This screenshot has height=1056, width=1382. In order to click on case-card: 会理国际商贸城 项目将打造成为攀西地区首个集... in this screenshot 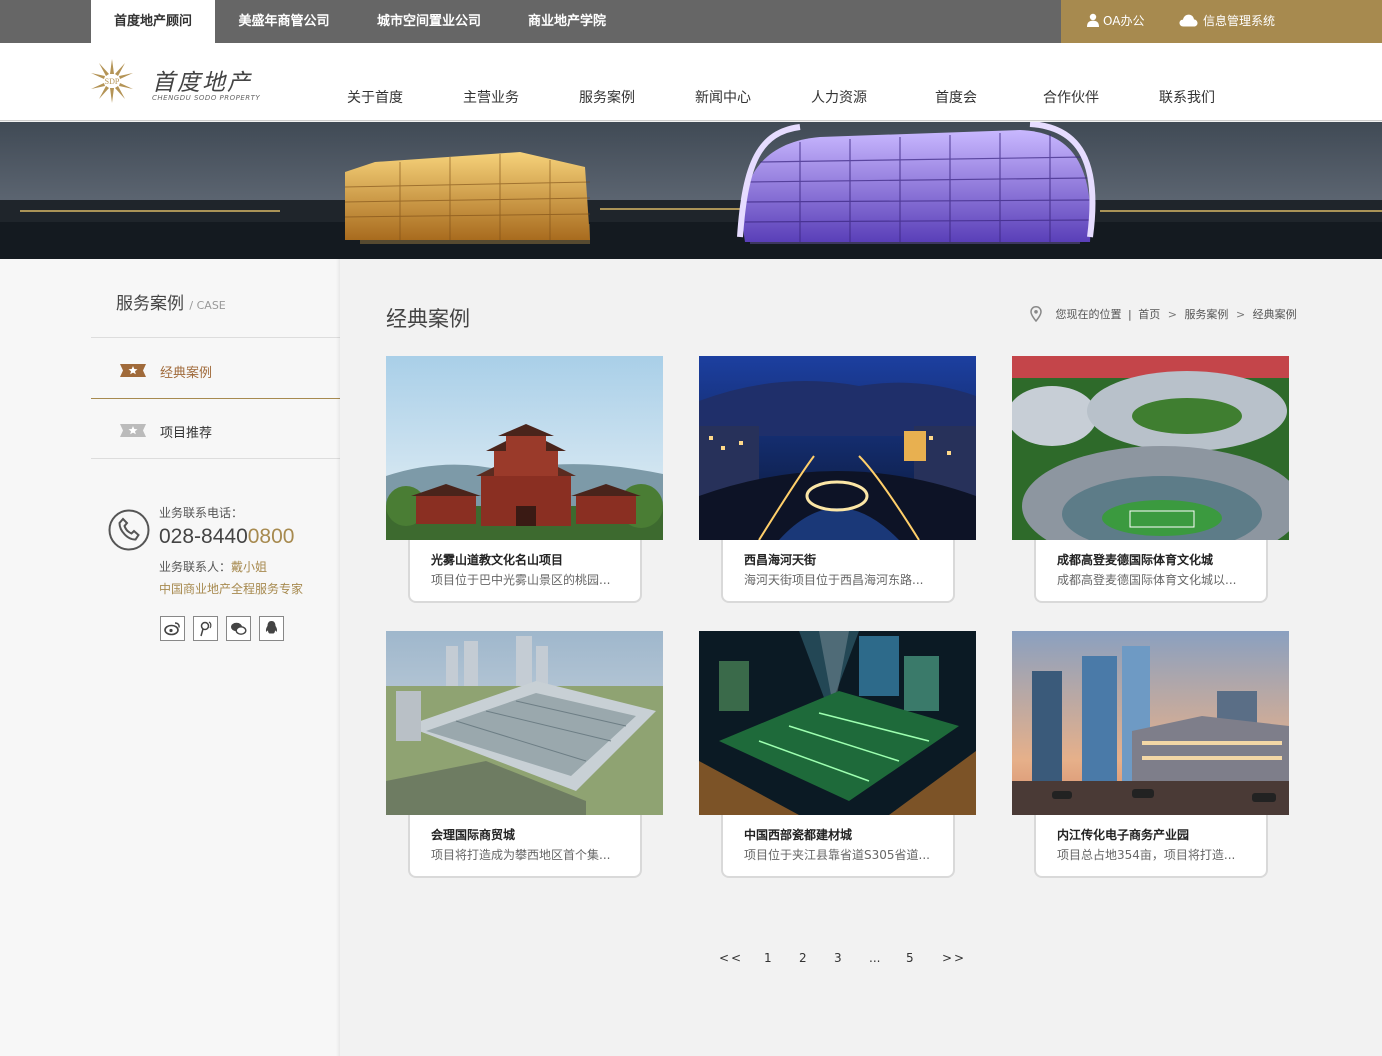, I will do `click(524, 754)`.